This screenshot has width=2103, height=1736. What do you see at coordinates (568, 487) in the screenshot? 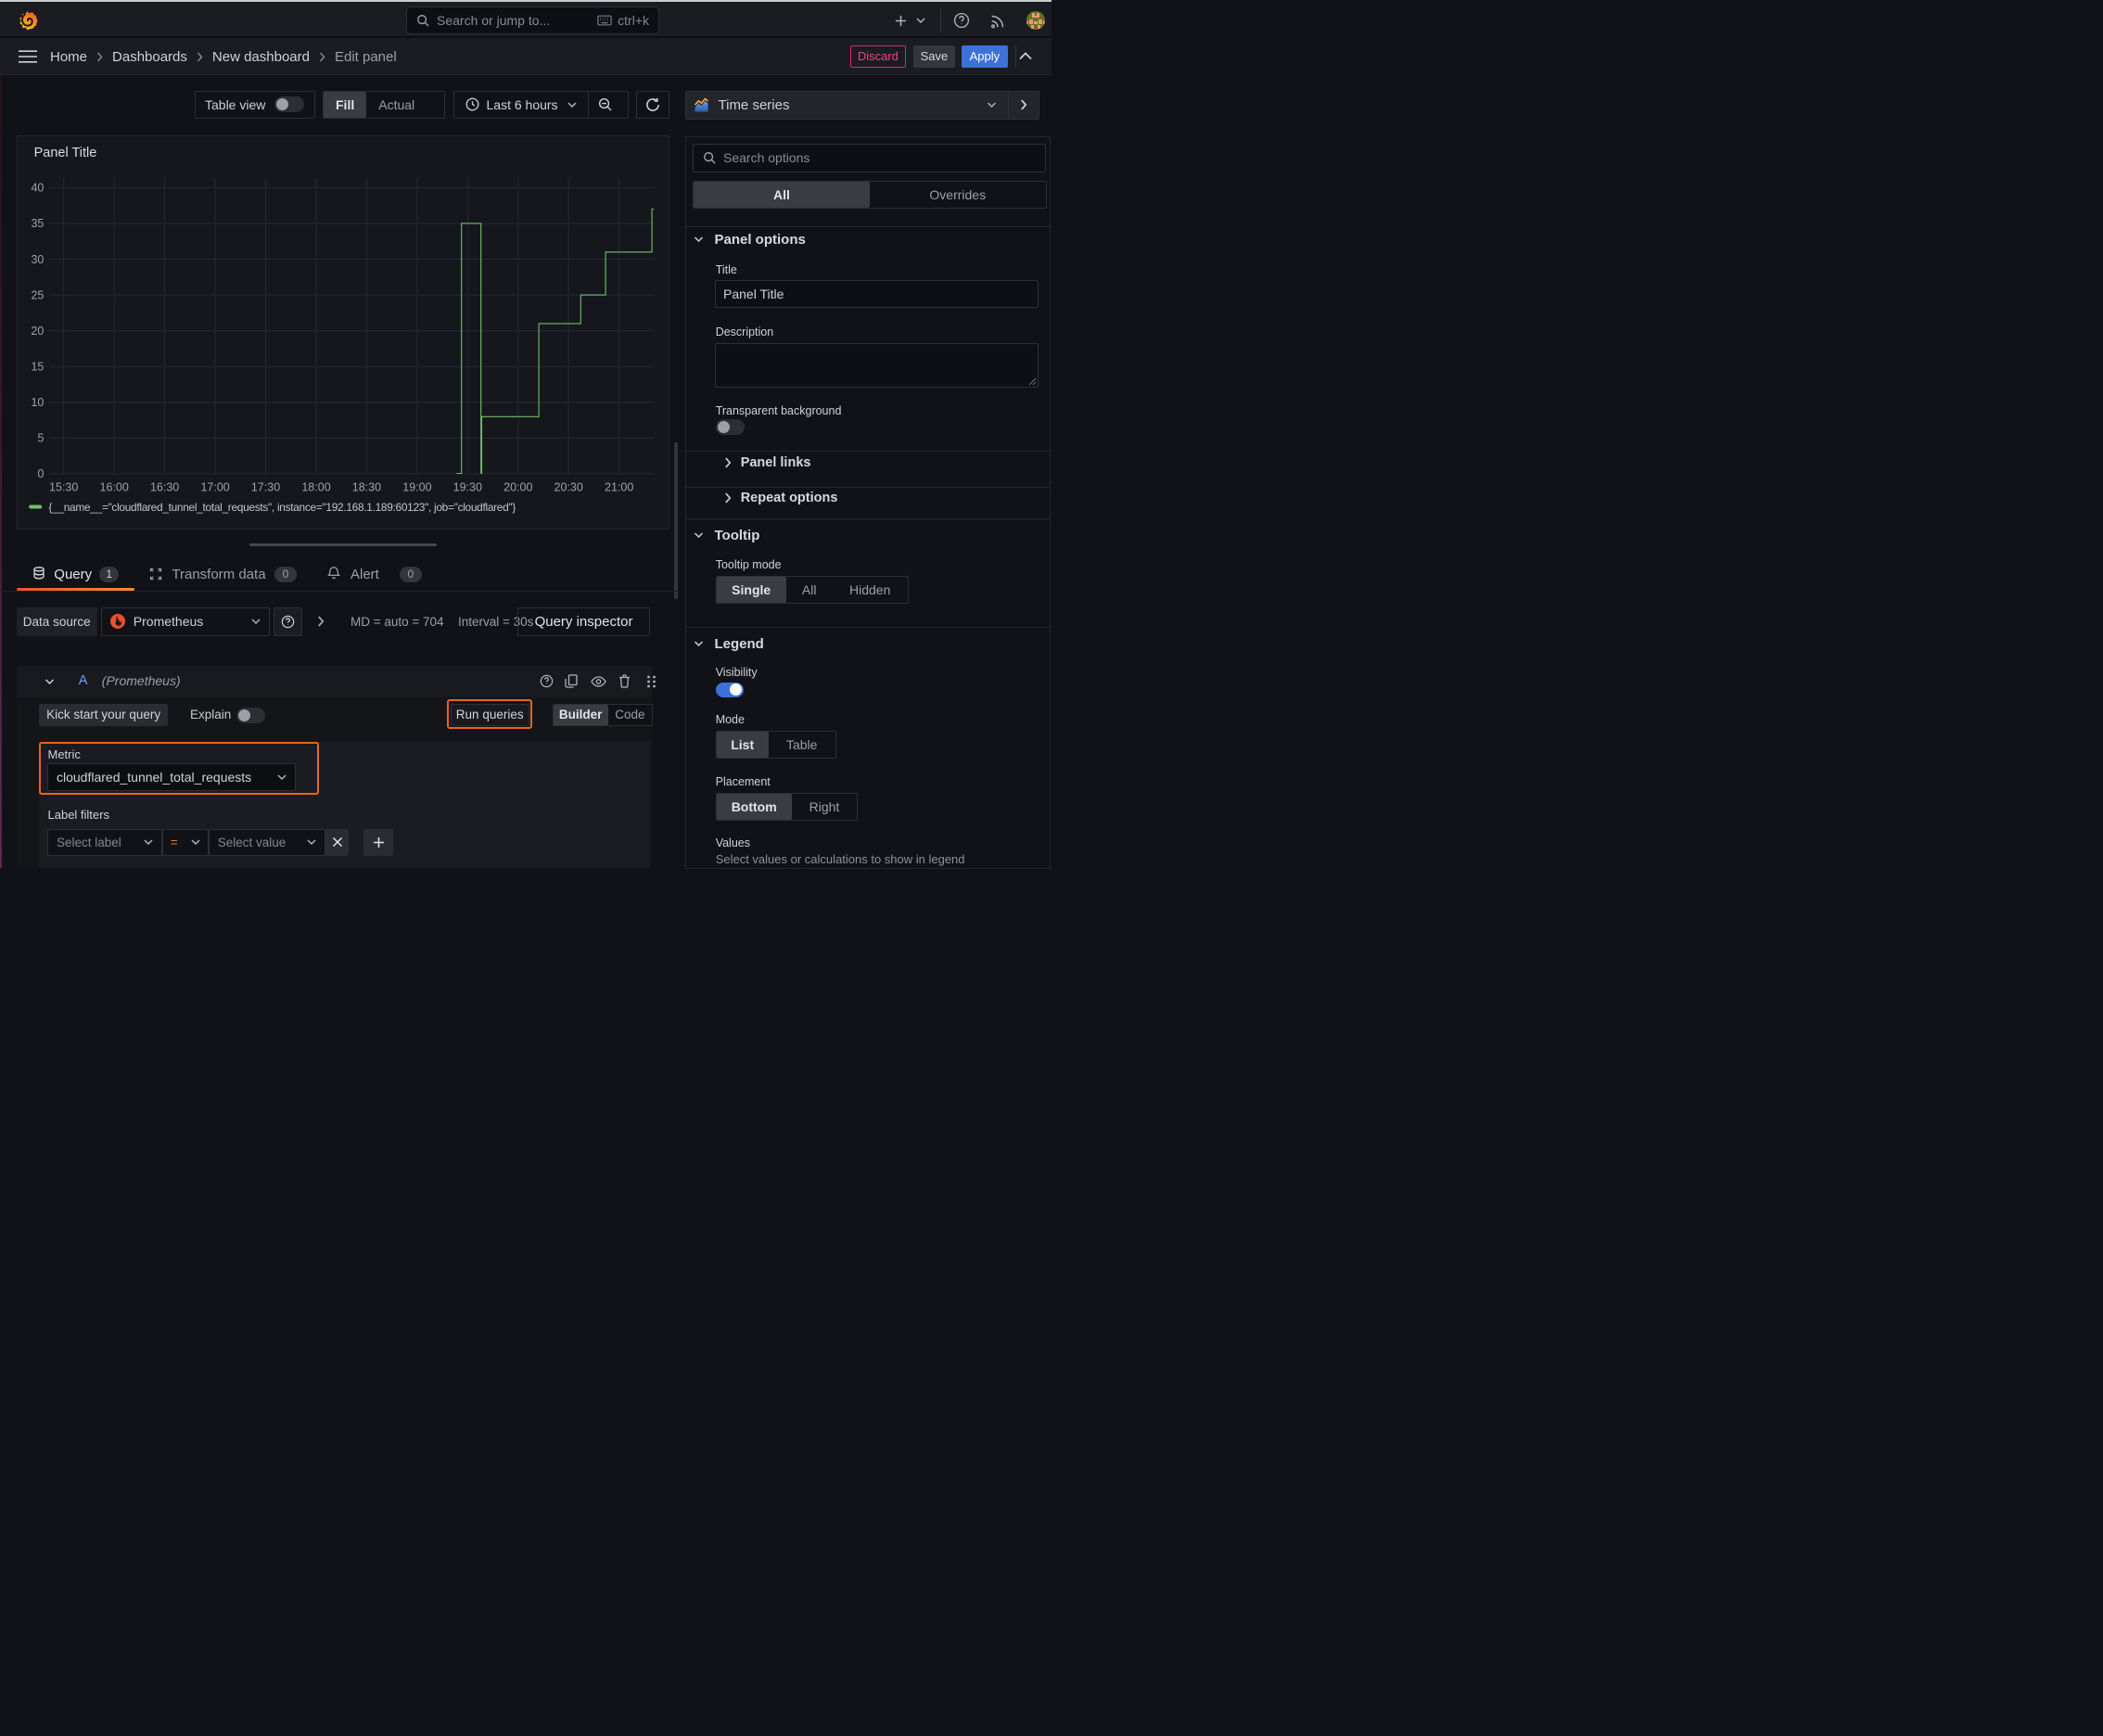
I see `svg-text: 20:30` at bounding box center [568, 487].